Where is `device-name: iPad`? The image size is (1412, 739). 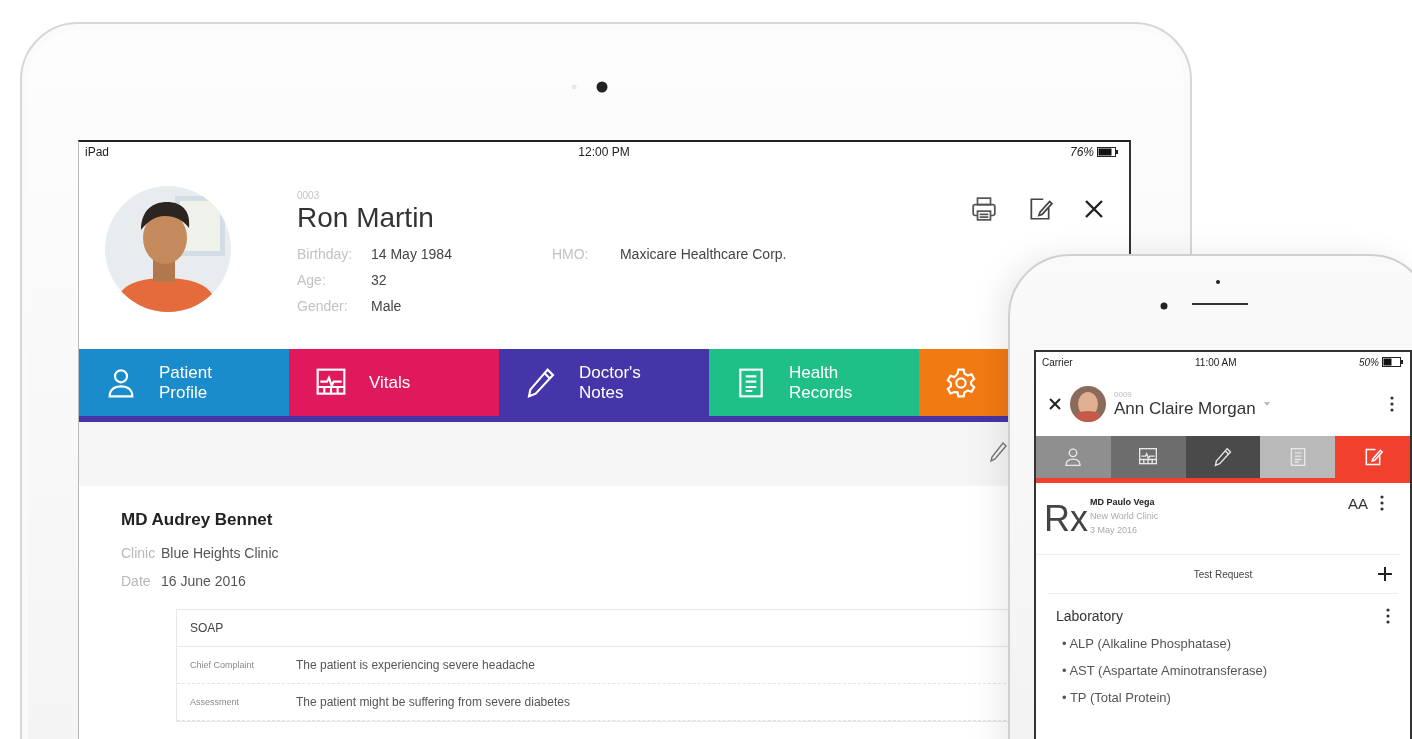
device-name: iPad is located at coordinates (97, 152).